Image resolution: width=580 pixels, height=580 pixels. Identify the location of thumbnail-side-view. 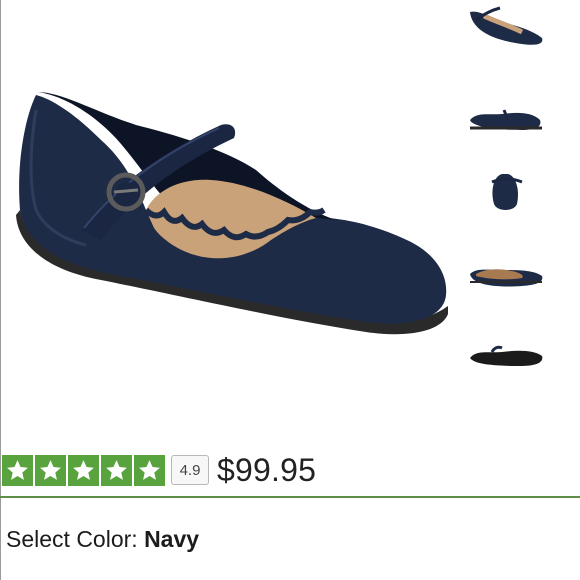
(512, 118).